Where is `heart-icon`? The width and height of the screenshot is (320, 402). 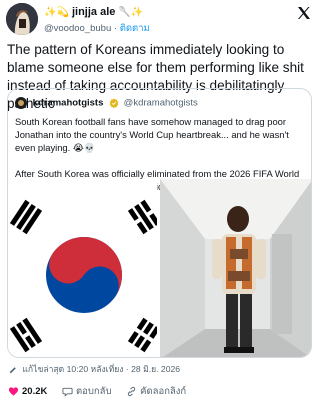 heart-icon is located at coordinates (13, 391).